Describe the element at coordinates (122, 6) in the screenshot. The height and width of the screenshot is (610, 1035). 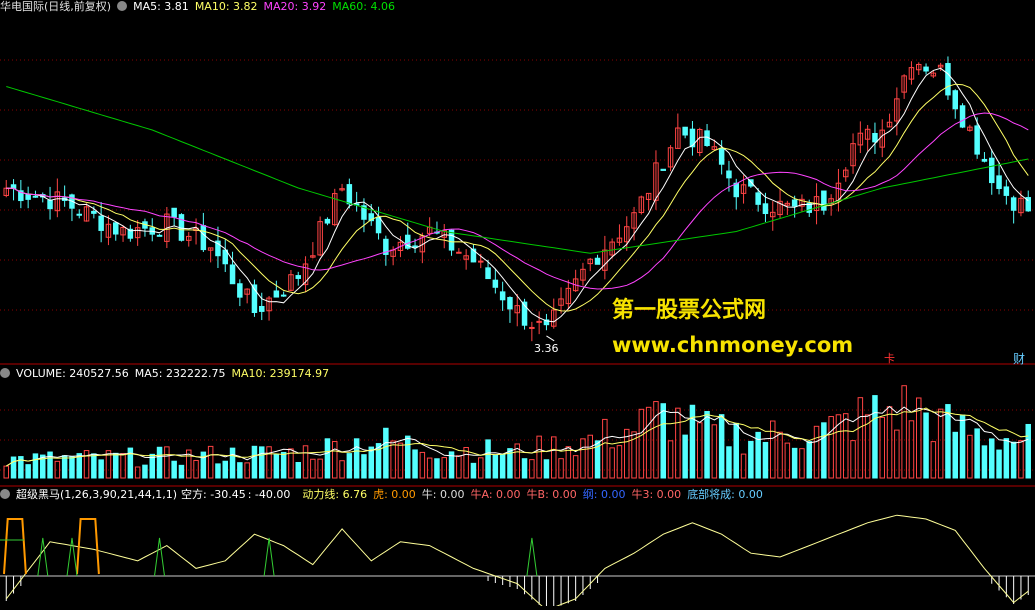
I see `settings-circle-icon` at that location.